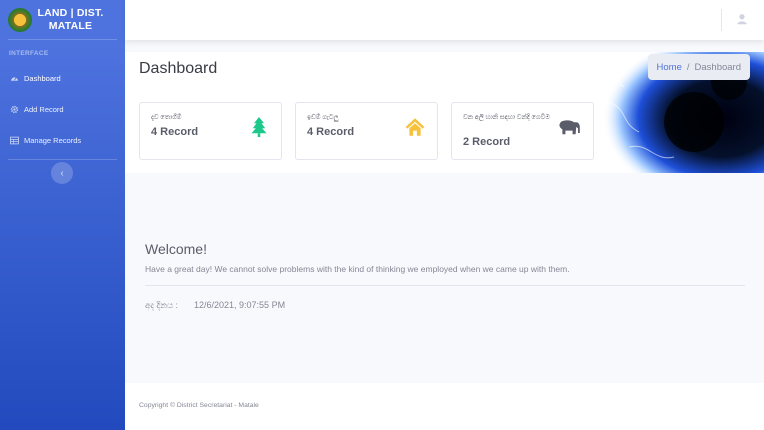 This screenshot has height=430, width=764. Describe the element at coordinates (14, 109) in the screenshot. I see `gear-icon` at that location.